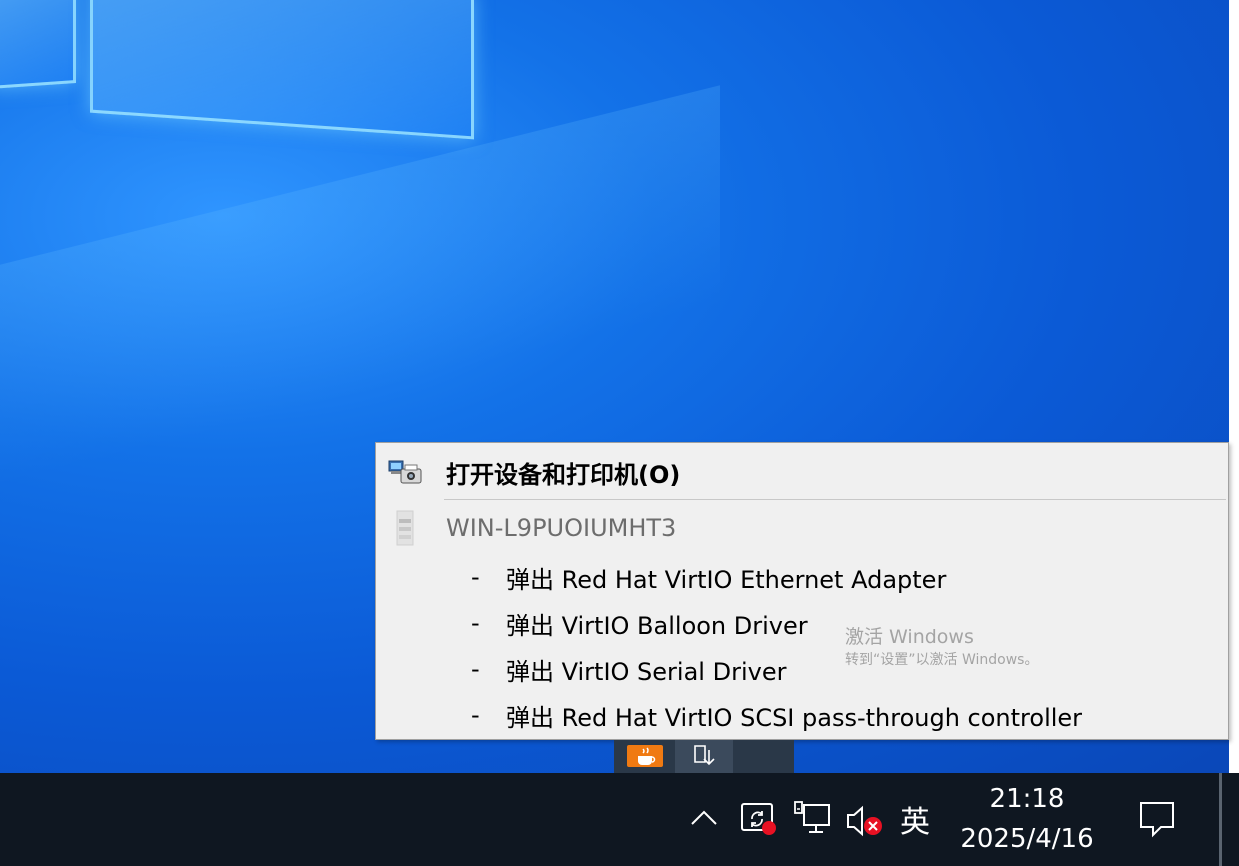  Describe the element at coordinates (1220, 819) in the screenshot. I see `show-desktop-button` at that location.